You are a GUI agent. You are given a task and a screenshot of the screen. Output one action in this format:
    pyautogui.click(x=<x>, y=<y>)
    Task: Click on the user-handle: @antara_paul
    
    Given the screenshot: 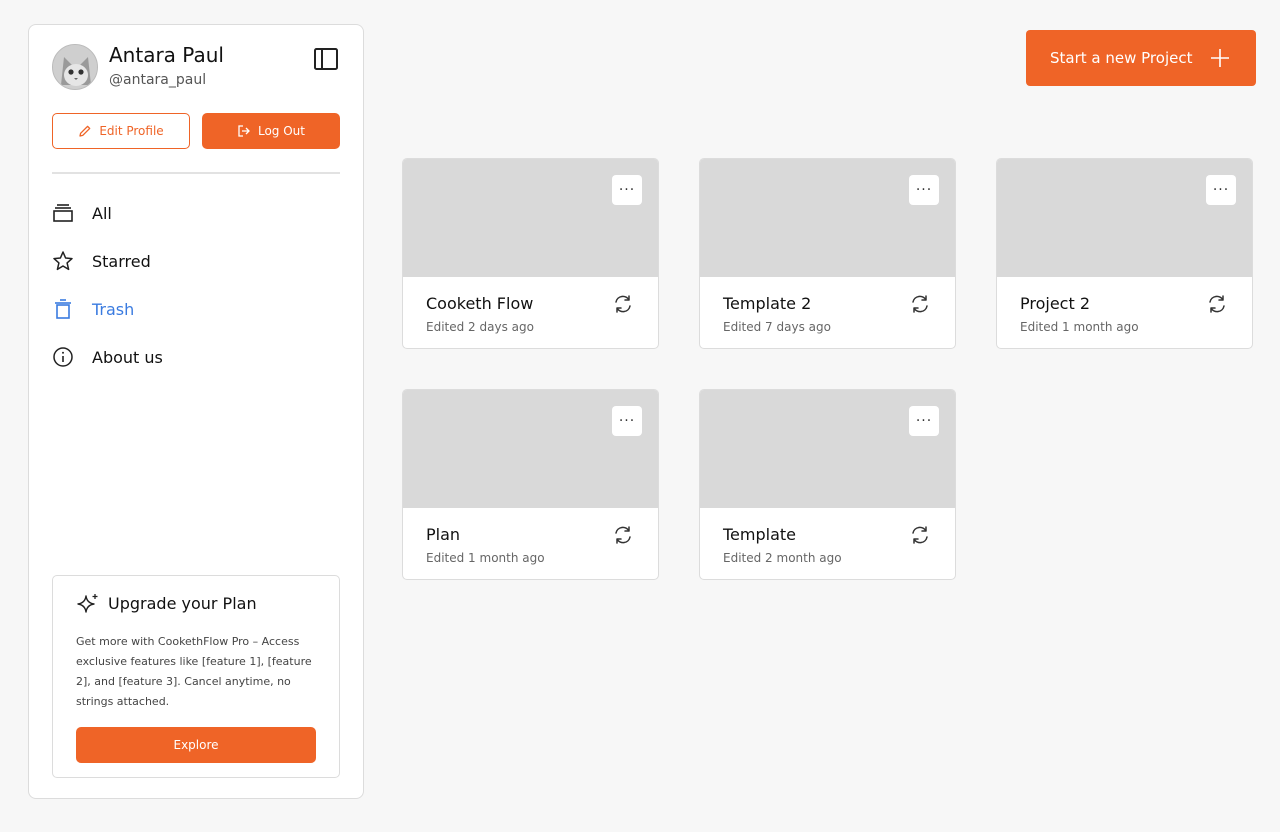 What is the action you would take?
    pyautogui.click(x=158, y=80)
    